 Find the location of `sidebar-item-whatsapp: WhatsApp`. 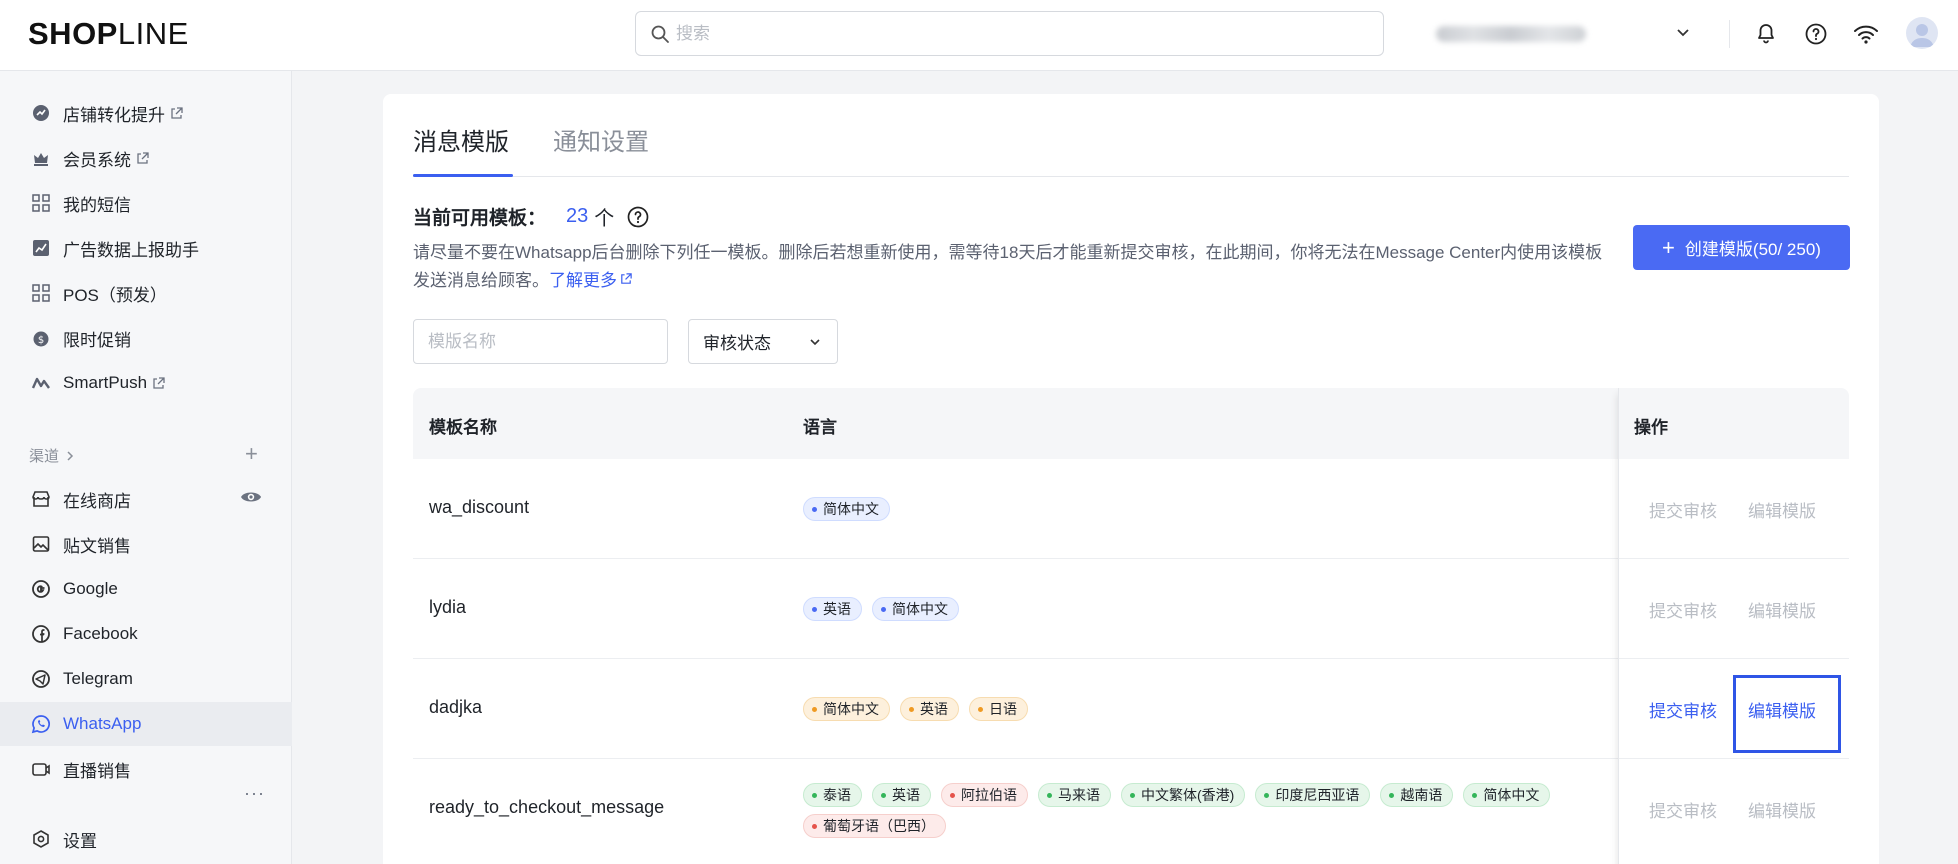

sidebar-item-whatsapp: WhatsApp is located at coordinates (146, 724).